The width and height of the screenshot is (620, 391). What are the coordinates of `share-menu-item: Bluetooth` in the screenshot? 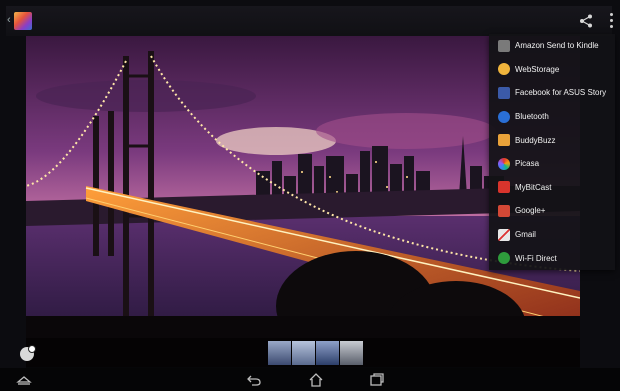 It's located at (552, 117).